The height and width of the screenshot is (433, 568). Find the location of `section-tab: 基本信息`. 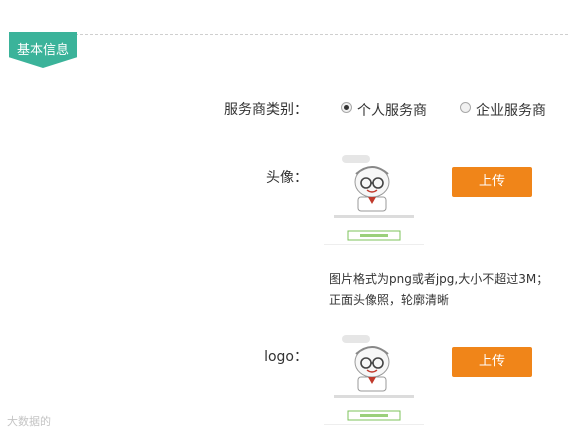

section-tab: 基本信息 is located at coordinates (43, 50).